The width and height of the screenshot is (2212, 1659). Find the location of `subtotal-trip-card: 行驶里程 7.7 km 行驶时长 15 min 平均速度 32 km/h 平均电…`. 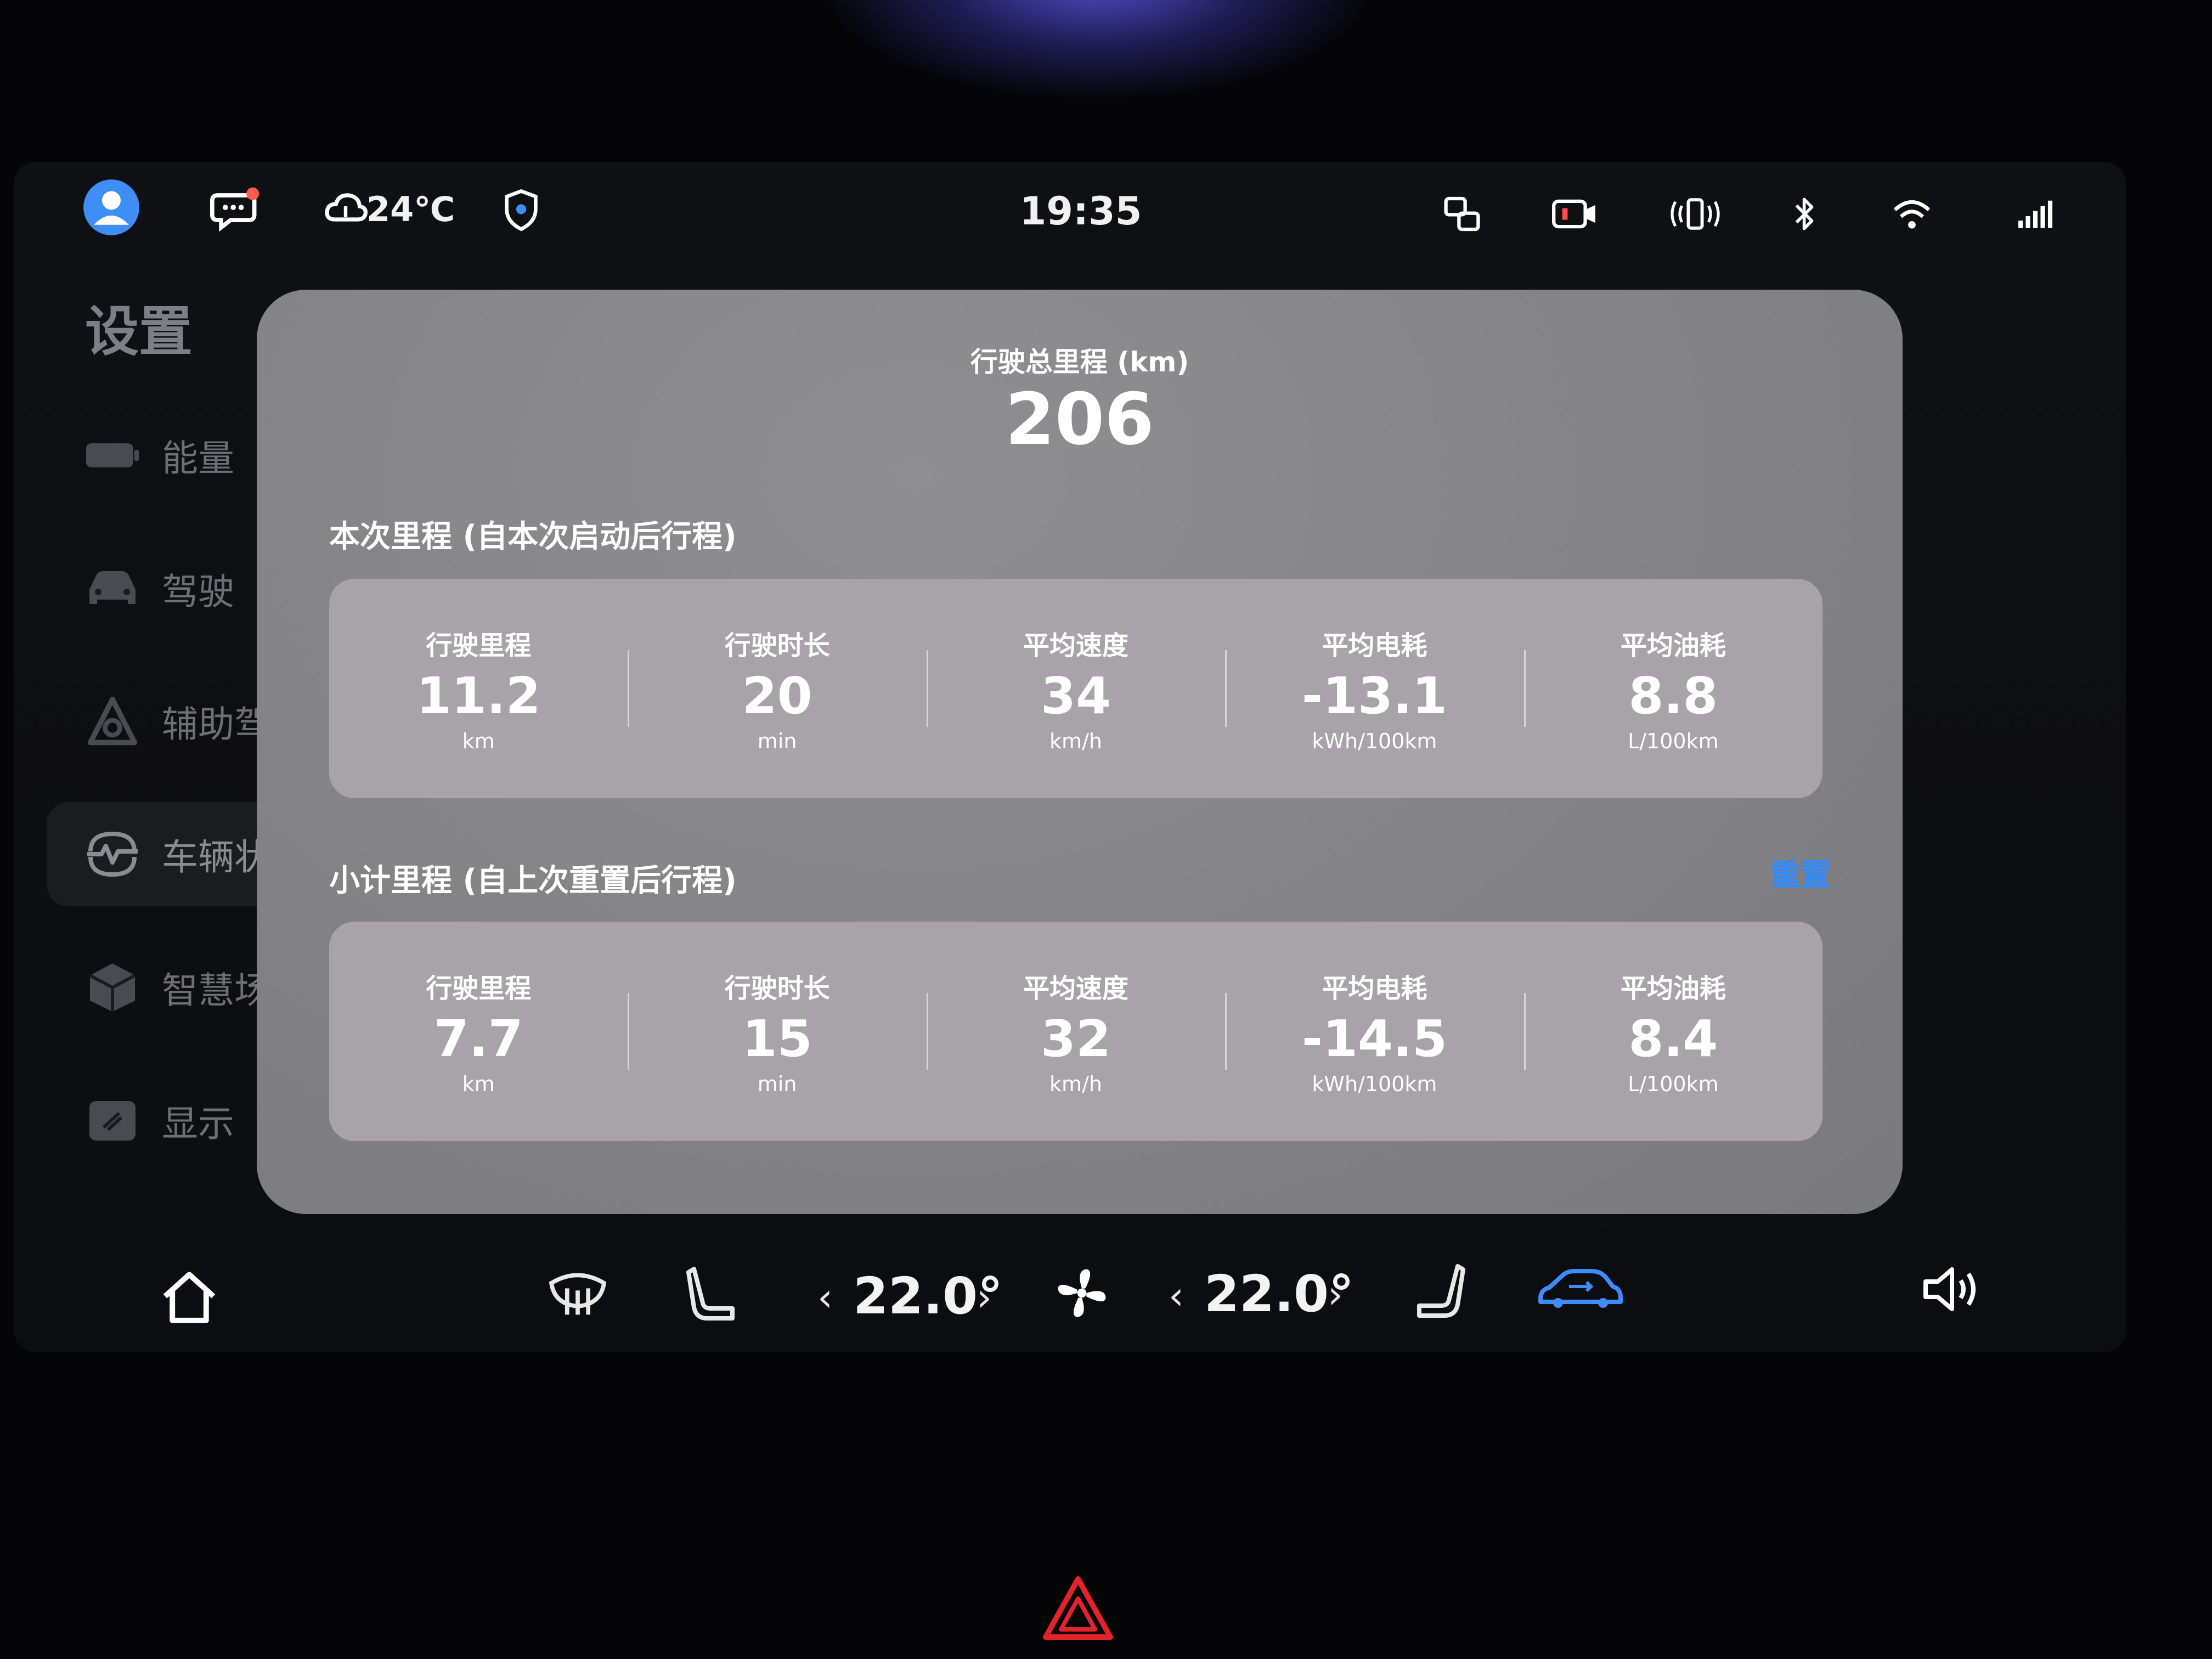

subtotal-trip-card: 行驶里程 7.7 km 行驶时长 15 min 平均速度 32 km/h 平均电… is located at coordinates (1075, 1031).